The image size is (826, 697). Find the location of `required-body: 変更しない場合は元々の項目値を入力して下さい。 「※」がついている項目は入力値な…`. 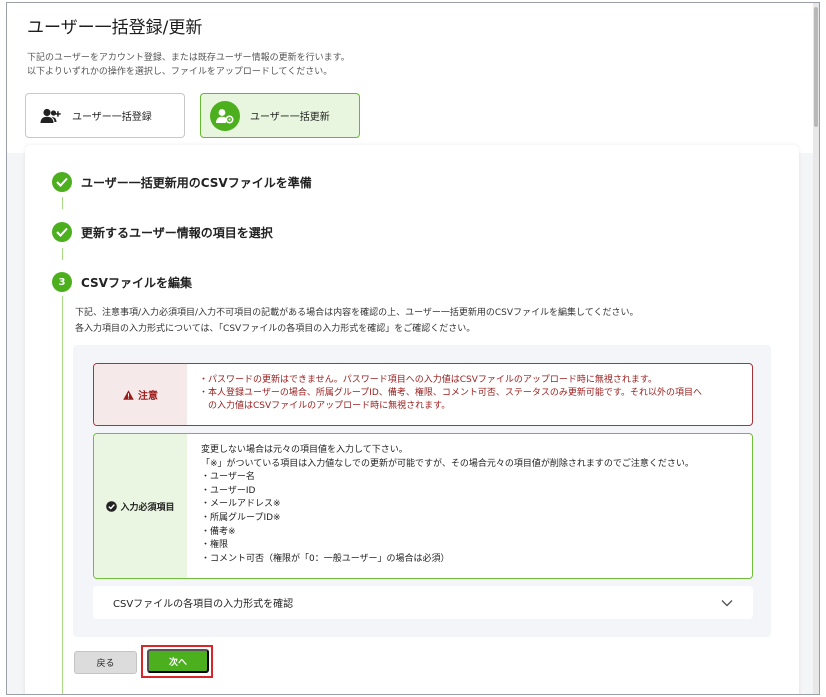

required-body: 変更しない場合は元々の項目値を入力して下さい。 「※」がついている項目は入力値な… is located at coordinates (447, 506).